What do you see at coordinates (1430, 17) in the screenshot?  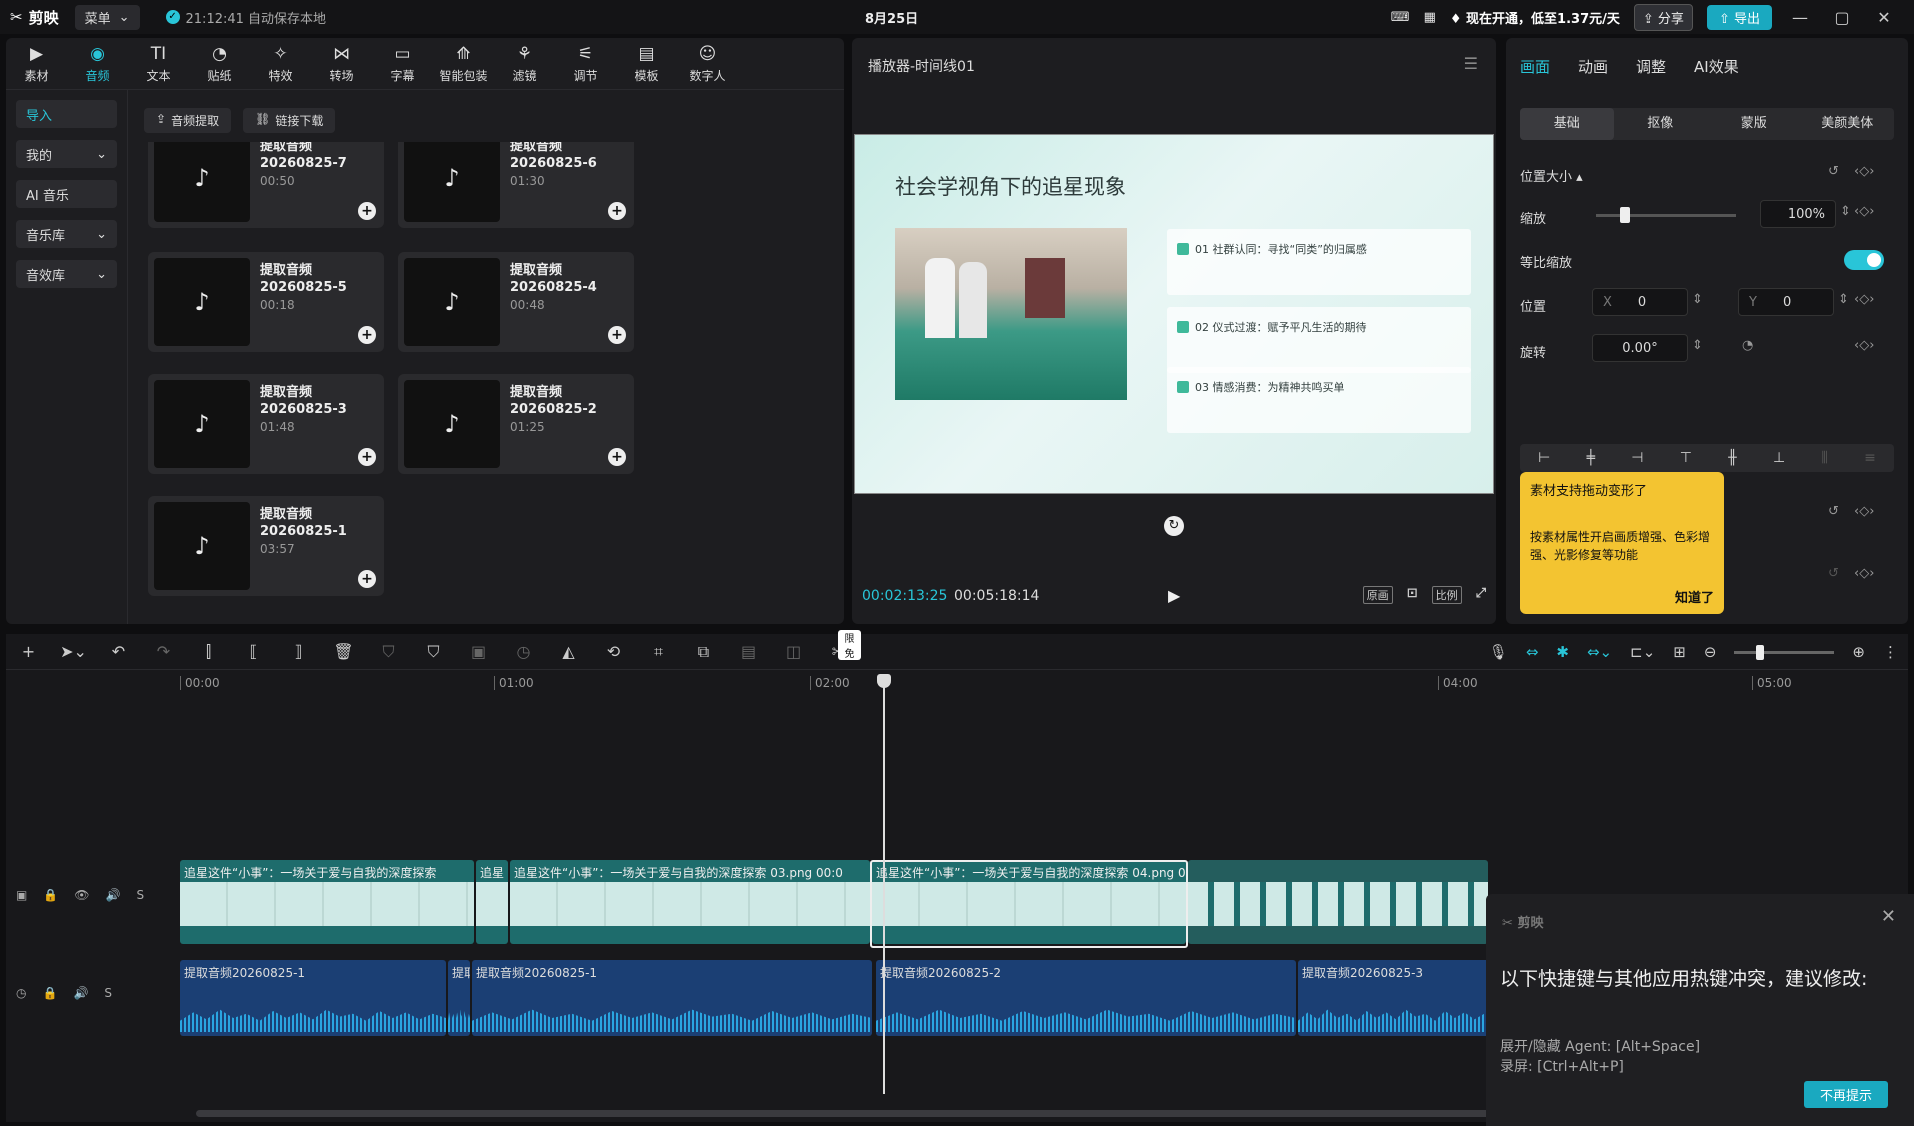 I see `layout-icon: ▦` at bounding box center [1430, 17].